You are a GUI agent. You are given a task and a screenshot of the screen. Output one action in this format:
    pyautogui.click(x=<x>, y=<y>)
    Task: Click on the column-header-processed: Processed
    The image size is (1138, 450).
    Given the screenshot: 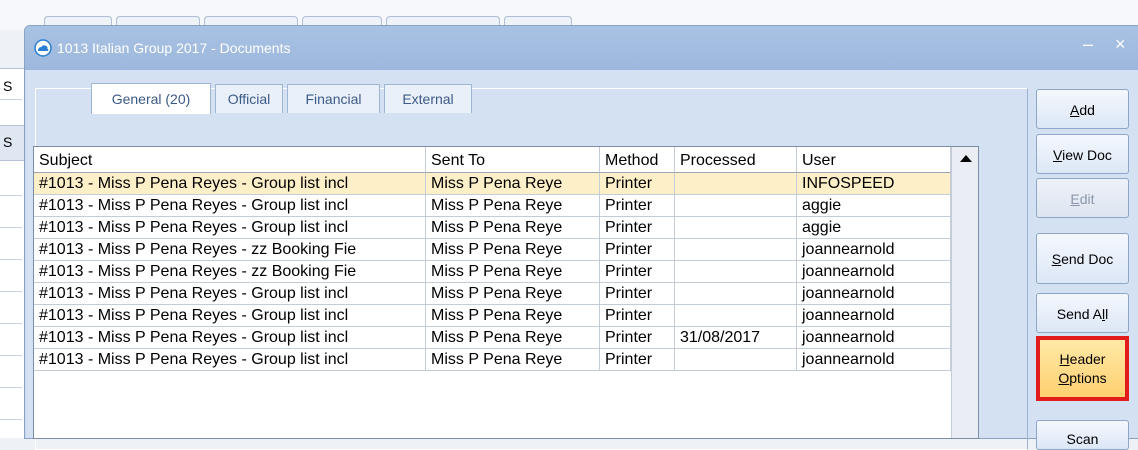 What is the action you would take?
    pyautogui.click(x=736, y=160)
    